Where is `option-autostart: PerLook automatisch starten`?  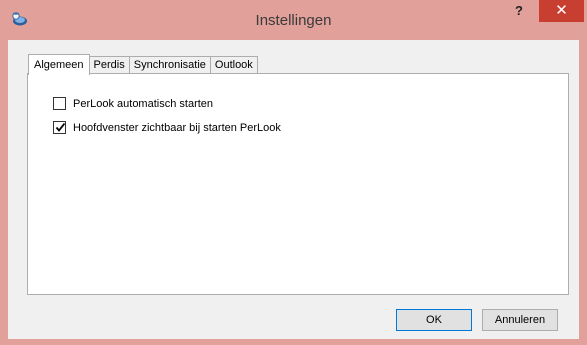 option-autostart: PerLook automatisch starten is located at coordinates (133, 103).